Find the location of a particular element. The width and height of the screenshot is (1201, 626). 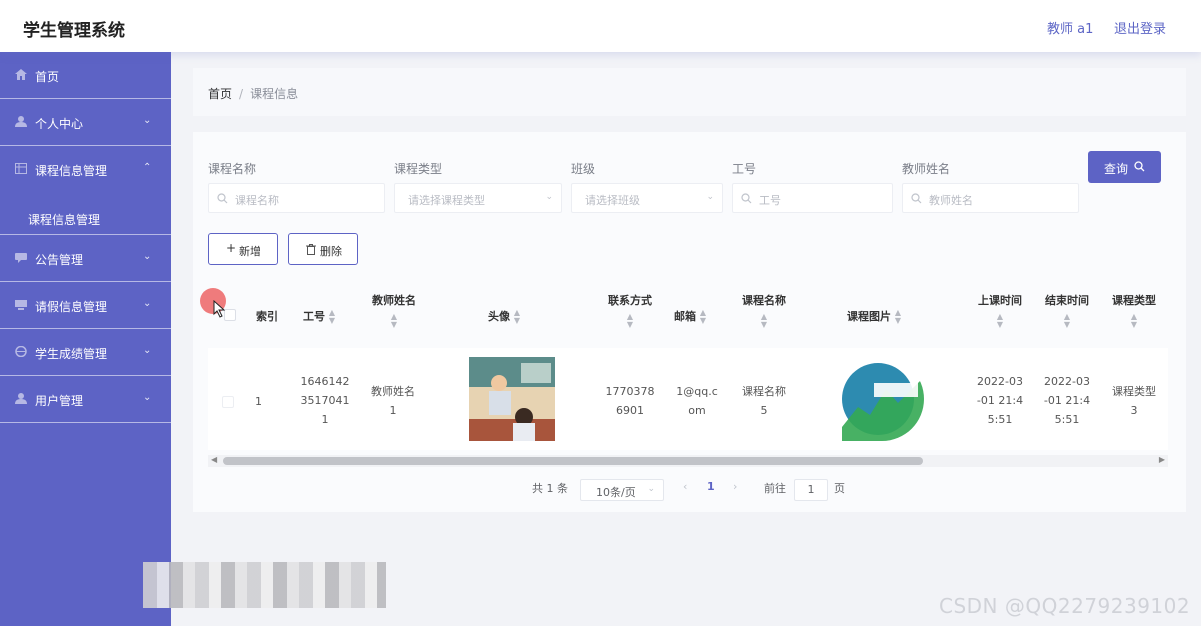

page-size-select: 10条/页 ⌄ is located at coordinates (622, 490).